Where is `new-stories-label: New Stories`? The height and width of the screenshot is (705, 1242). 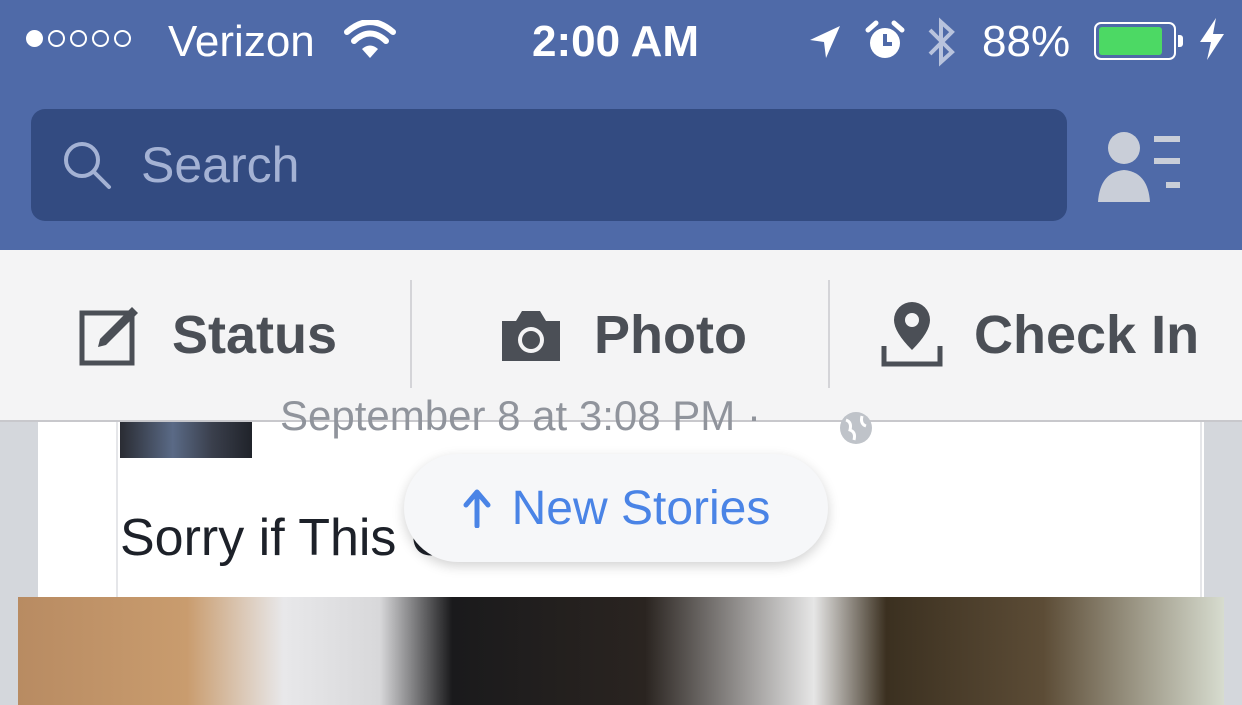
new-stories-label: New Stories is located at coordinates (641, 508).